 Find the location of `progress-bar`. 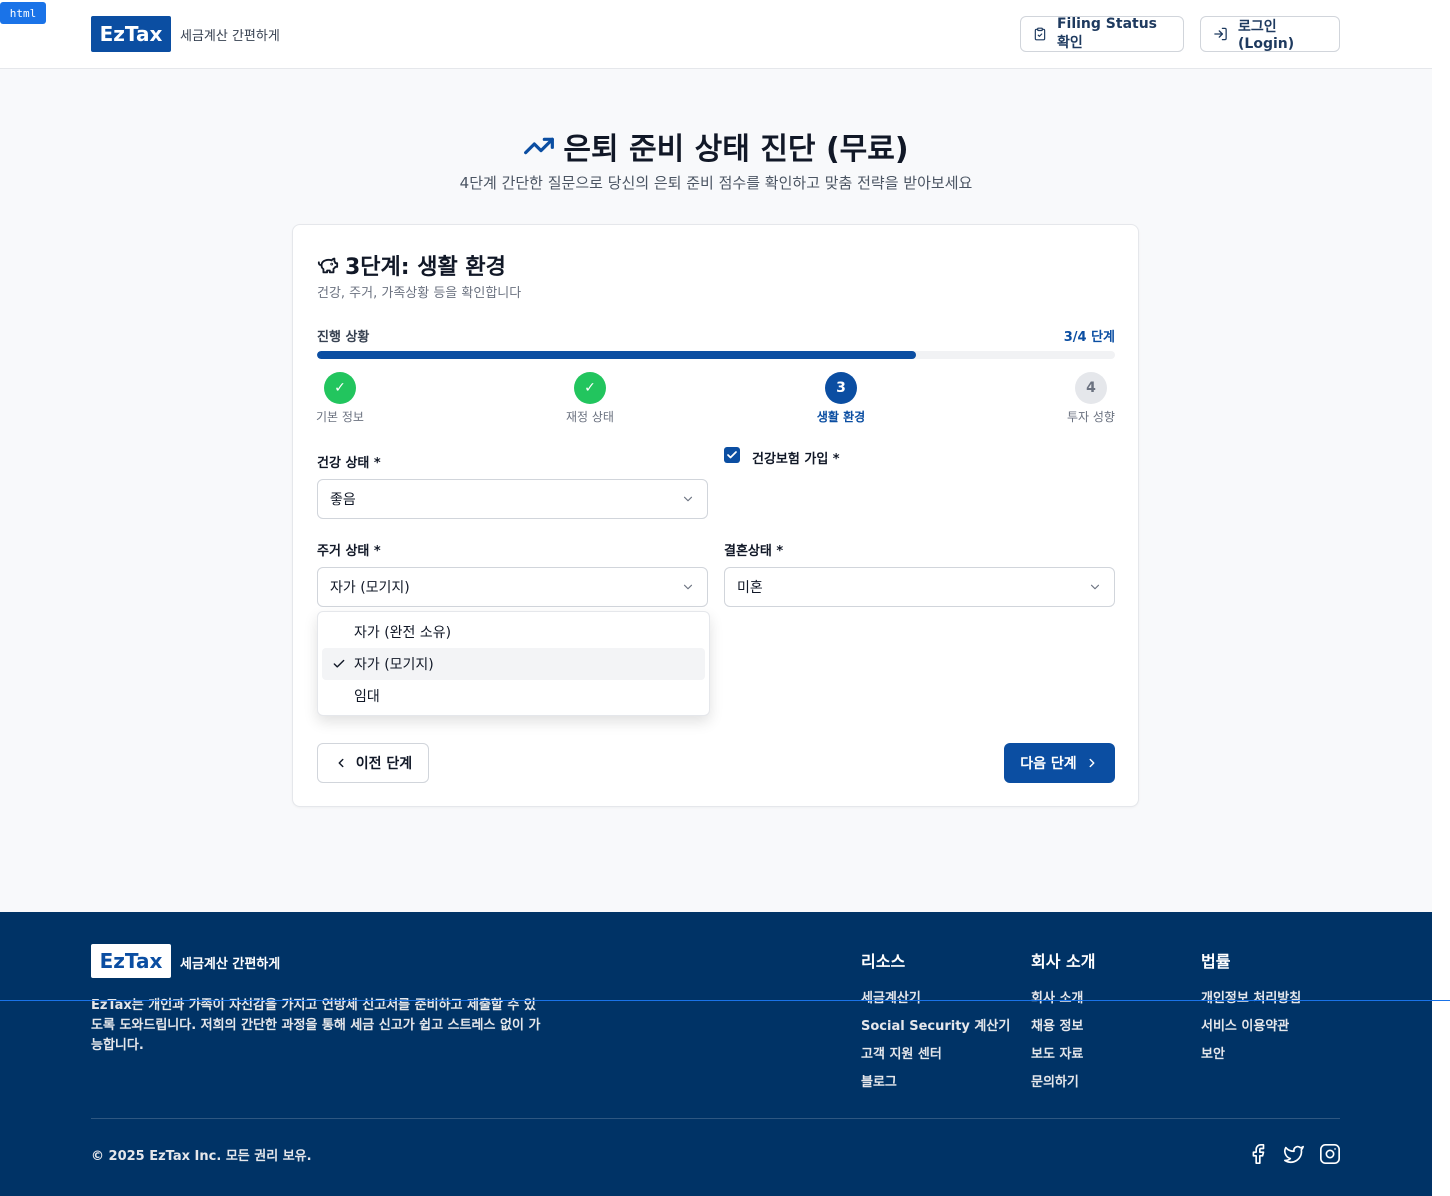

progress-bar is located at coordinates (716, 355).